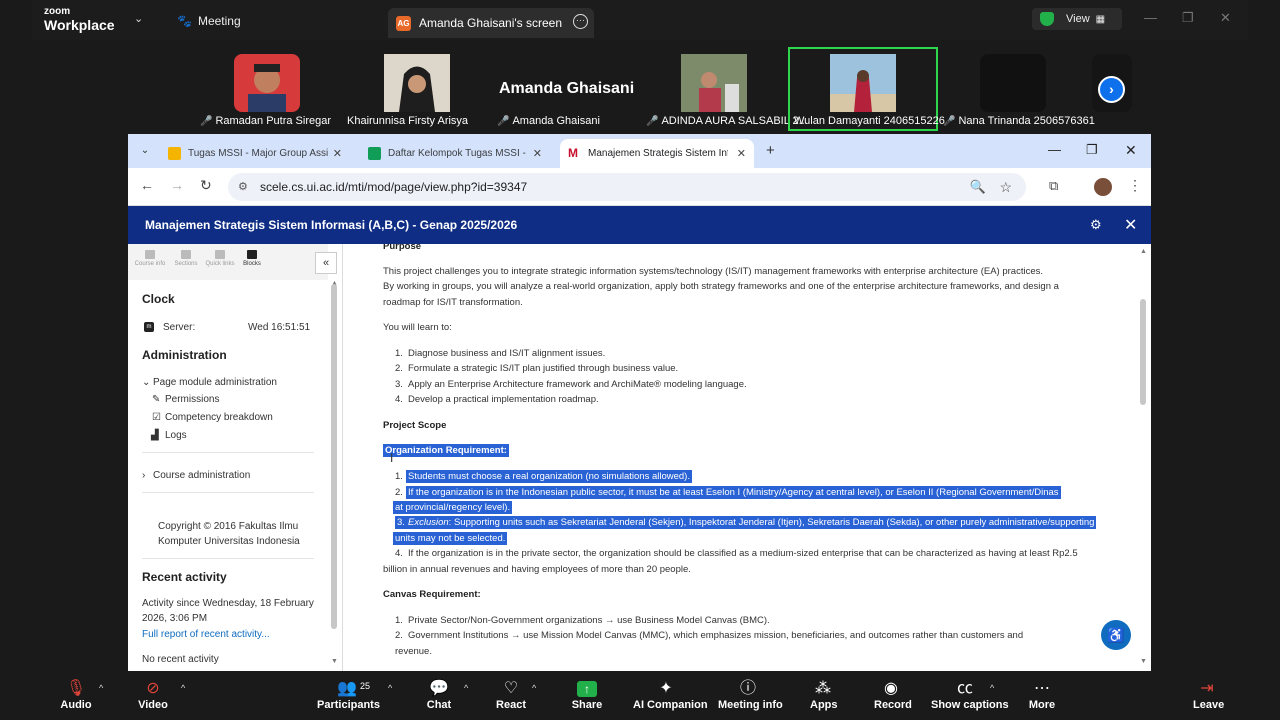 Image resolution: width=1280 pixels, height=720 pixels. I want to click on purpose-heading: Purpose, so click(402, 248).